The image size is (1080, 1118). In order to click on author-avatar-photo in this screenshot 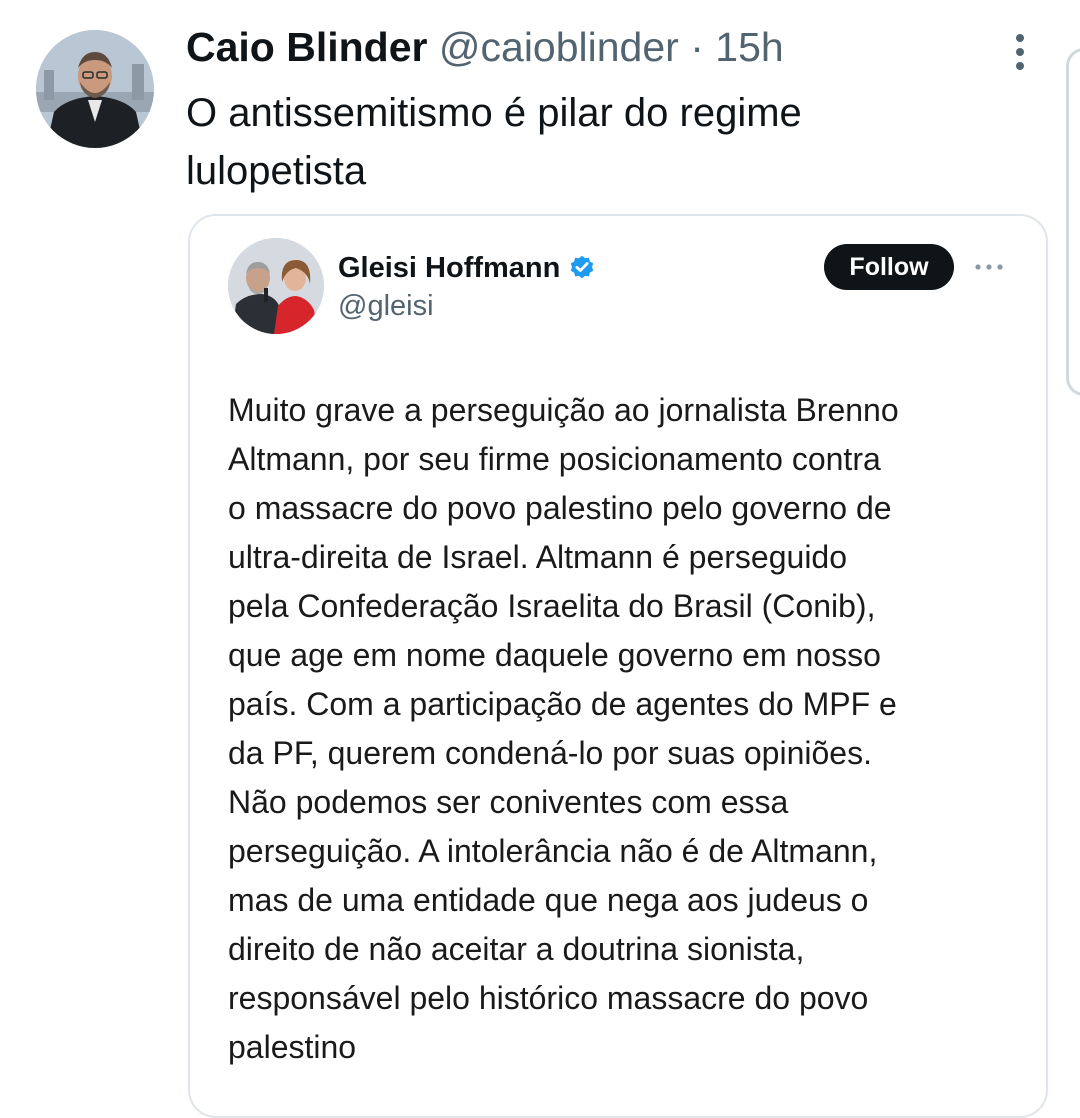, I will do `click(95, 89)`.